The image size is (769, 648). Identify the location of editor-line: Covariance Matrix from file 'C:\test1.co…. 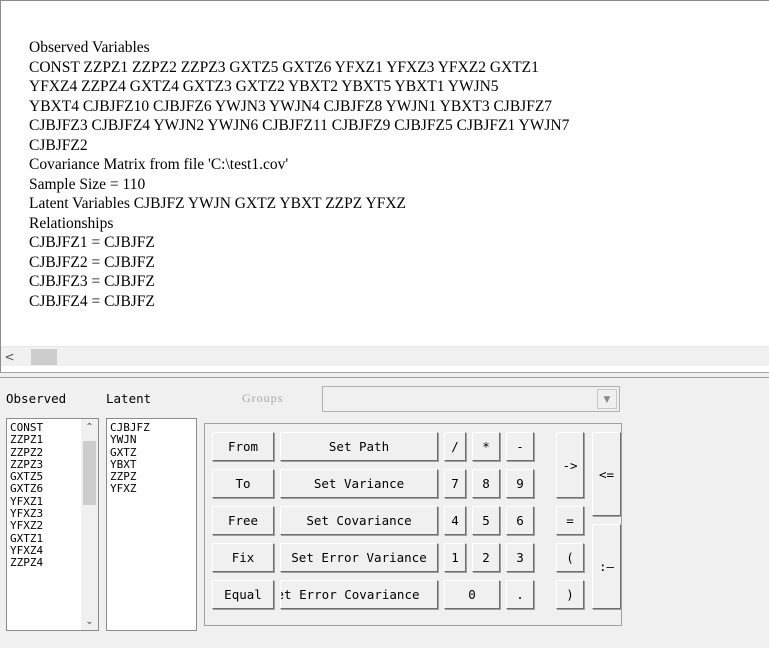
(159, 164).